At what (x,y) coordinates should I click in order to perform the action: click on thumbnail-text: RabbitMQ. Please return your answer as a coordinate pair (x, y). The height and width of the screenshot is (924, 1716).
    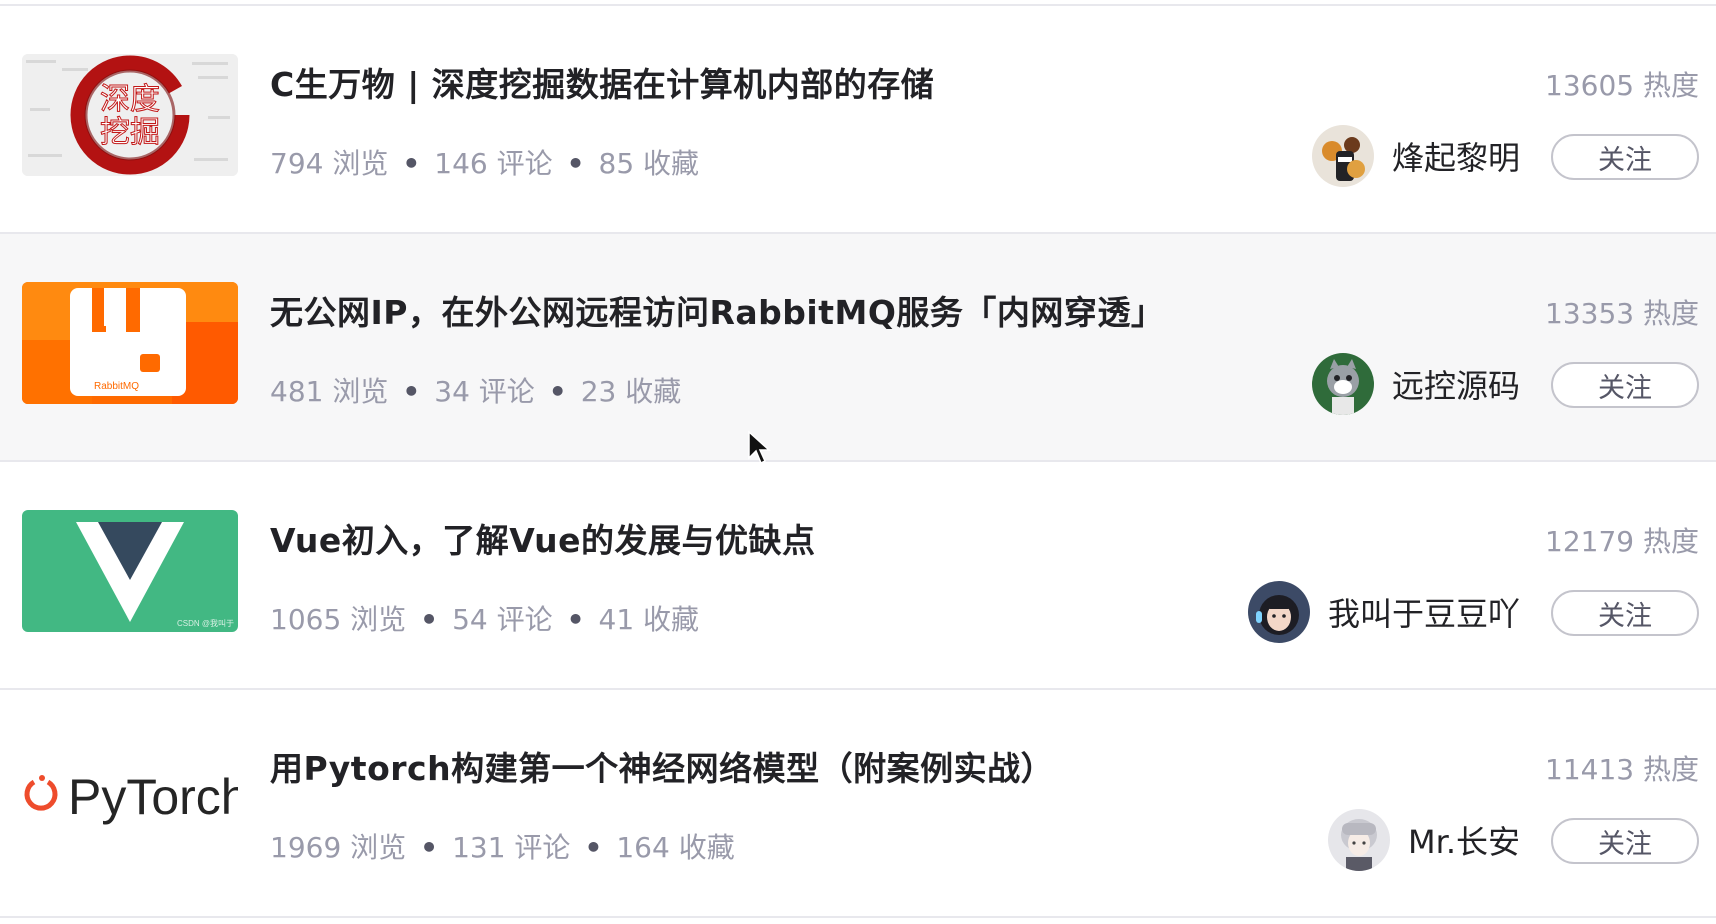
    Looking at the image, I should click on (116, 386).